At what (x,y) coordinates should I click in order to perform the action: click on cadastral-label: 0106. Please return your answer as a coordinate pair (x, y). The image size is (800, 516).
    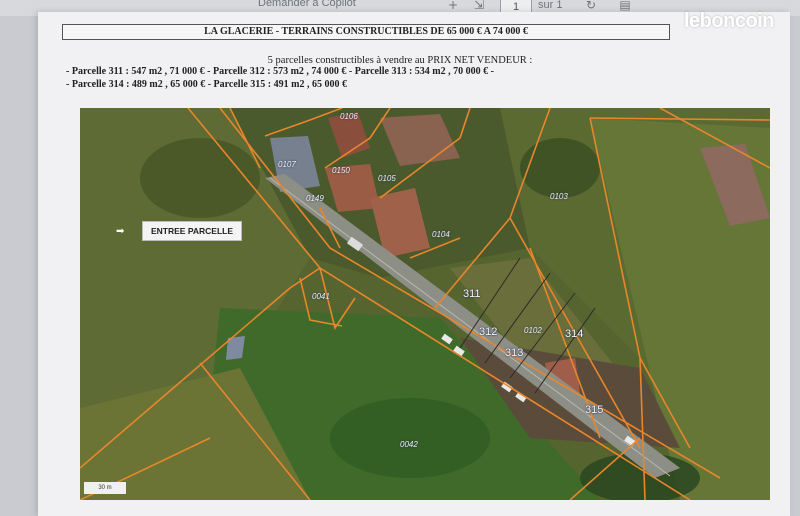
    Looking at the image, I should click on (349, 116).